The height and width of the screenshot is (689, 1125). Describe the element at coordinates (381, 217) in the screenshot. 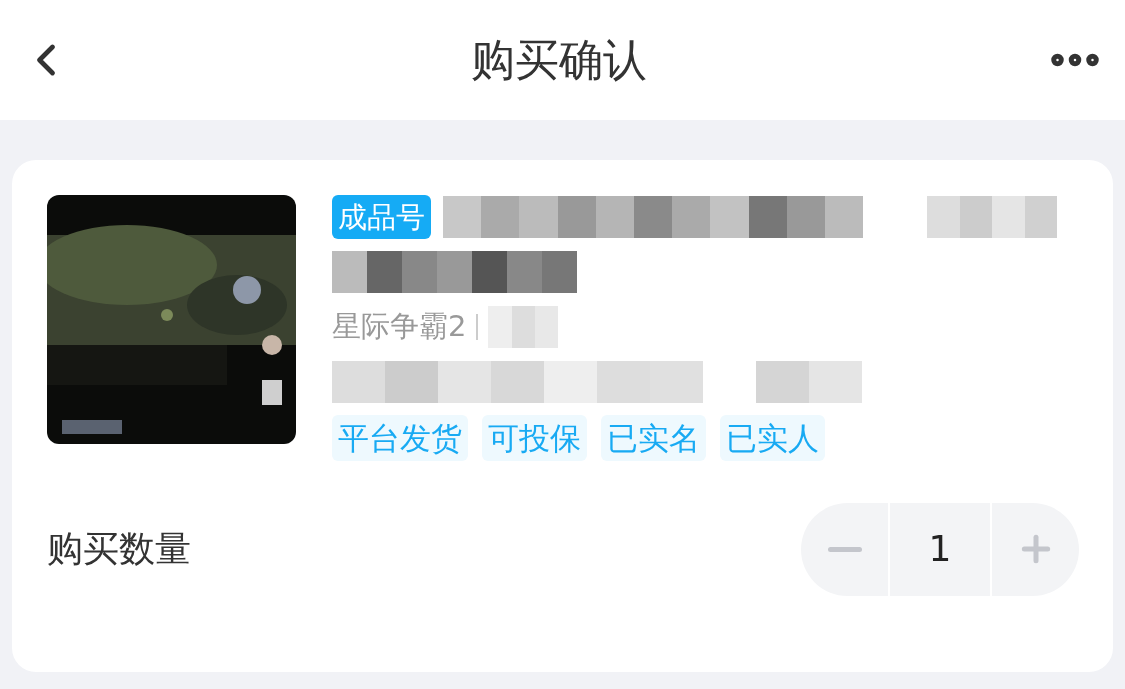

I see `product-type-badge: 成品号` at that location.